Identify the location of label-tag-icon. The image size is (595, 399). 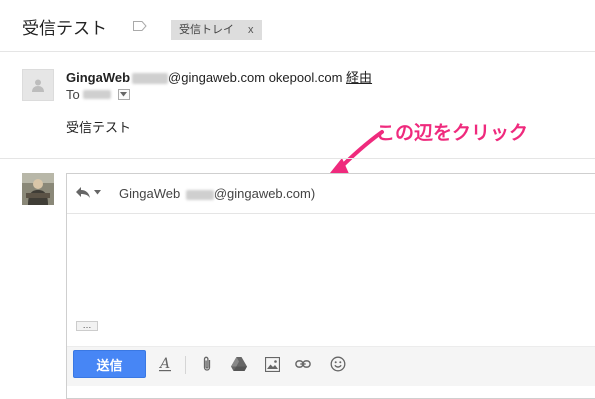
(140, 26).